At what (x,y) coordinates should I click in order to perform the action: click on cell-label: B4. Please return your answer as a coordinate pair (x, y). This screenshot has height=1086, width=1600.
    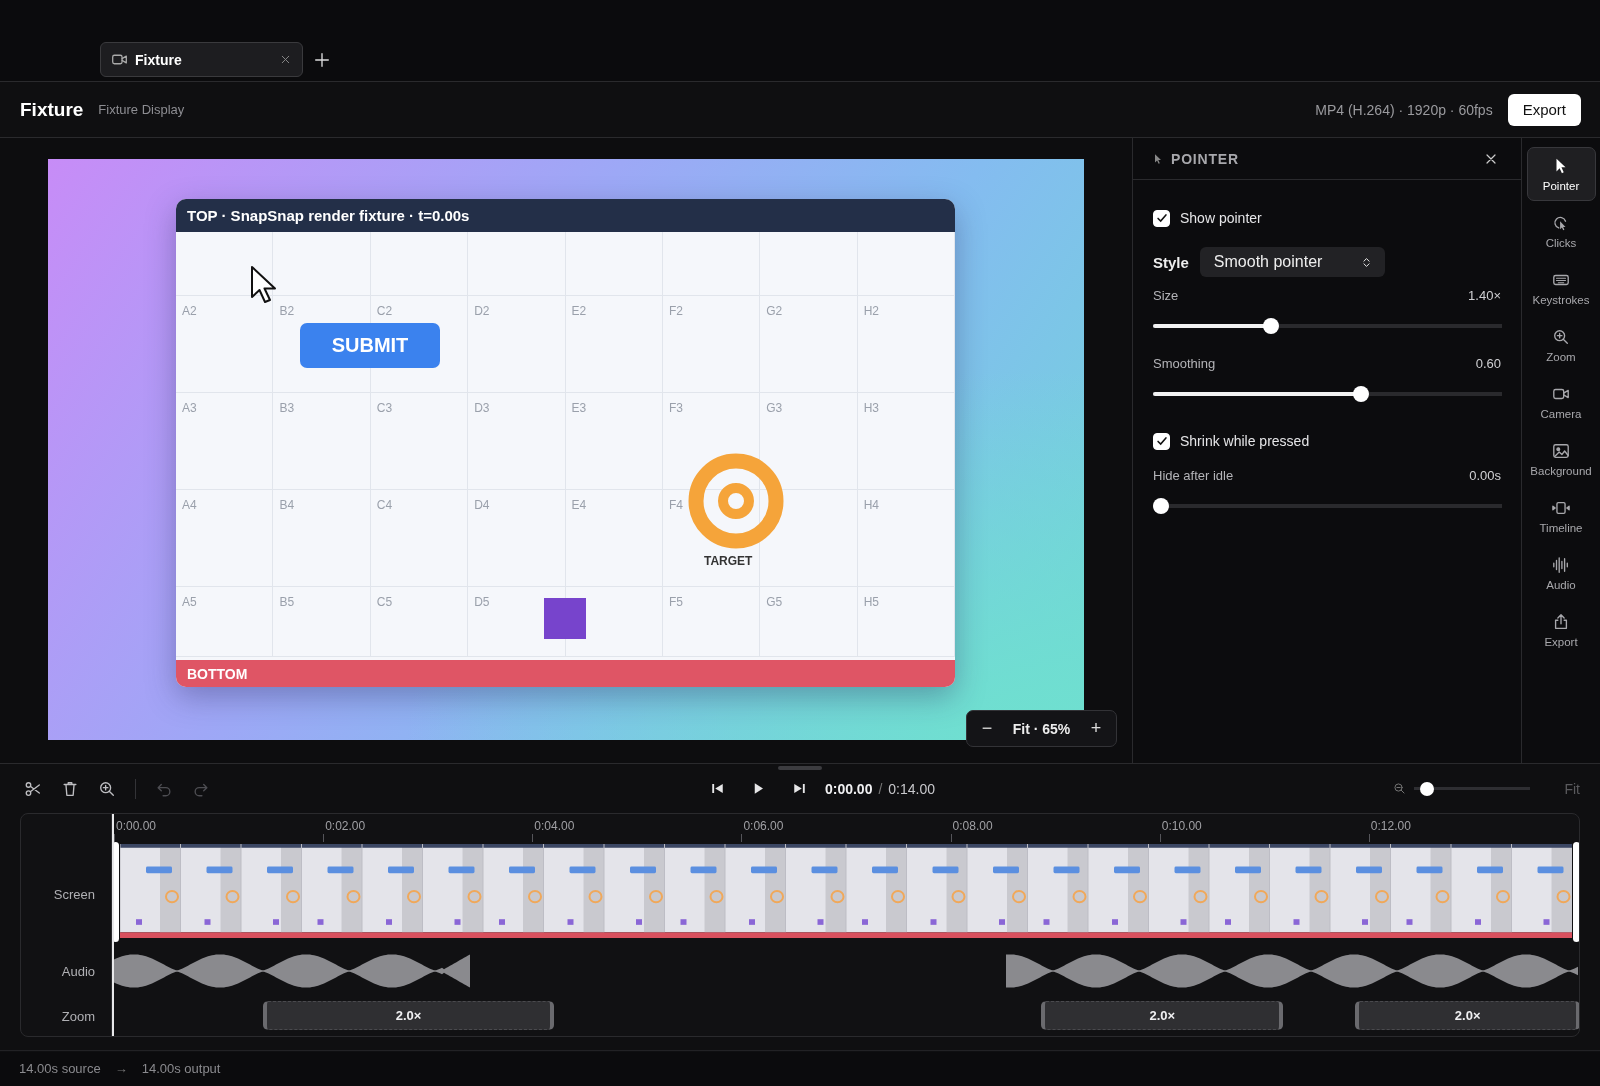
    Looking at the image, I should click on (287, 505).